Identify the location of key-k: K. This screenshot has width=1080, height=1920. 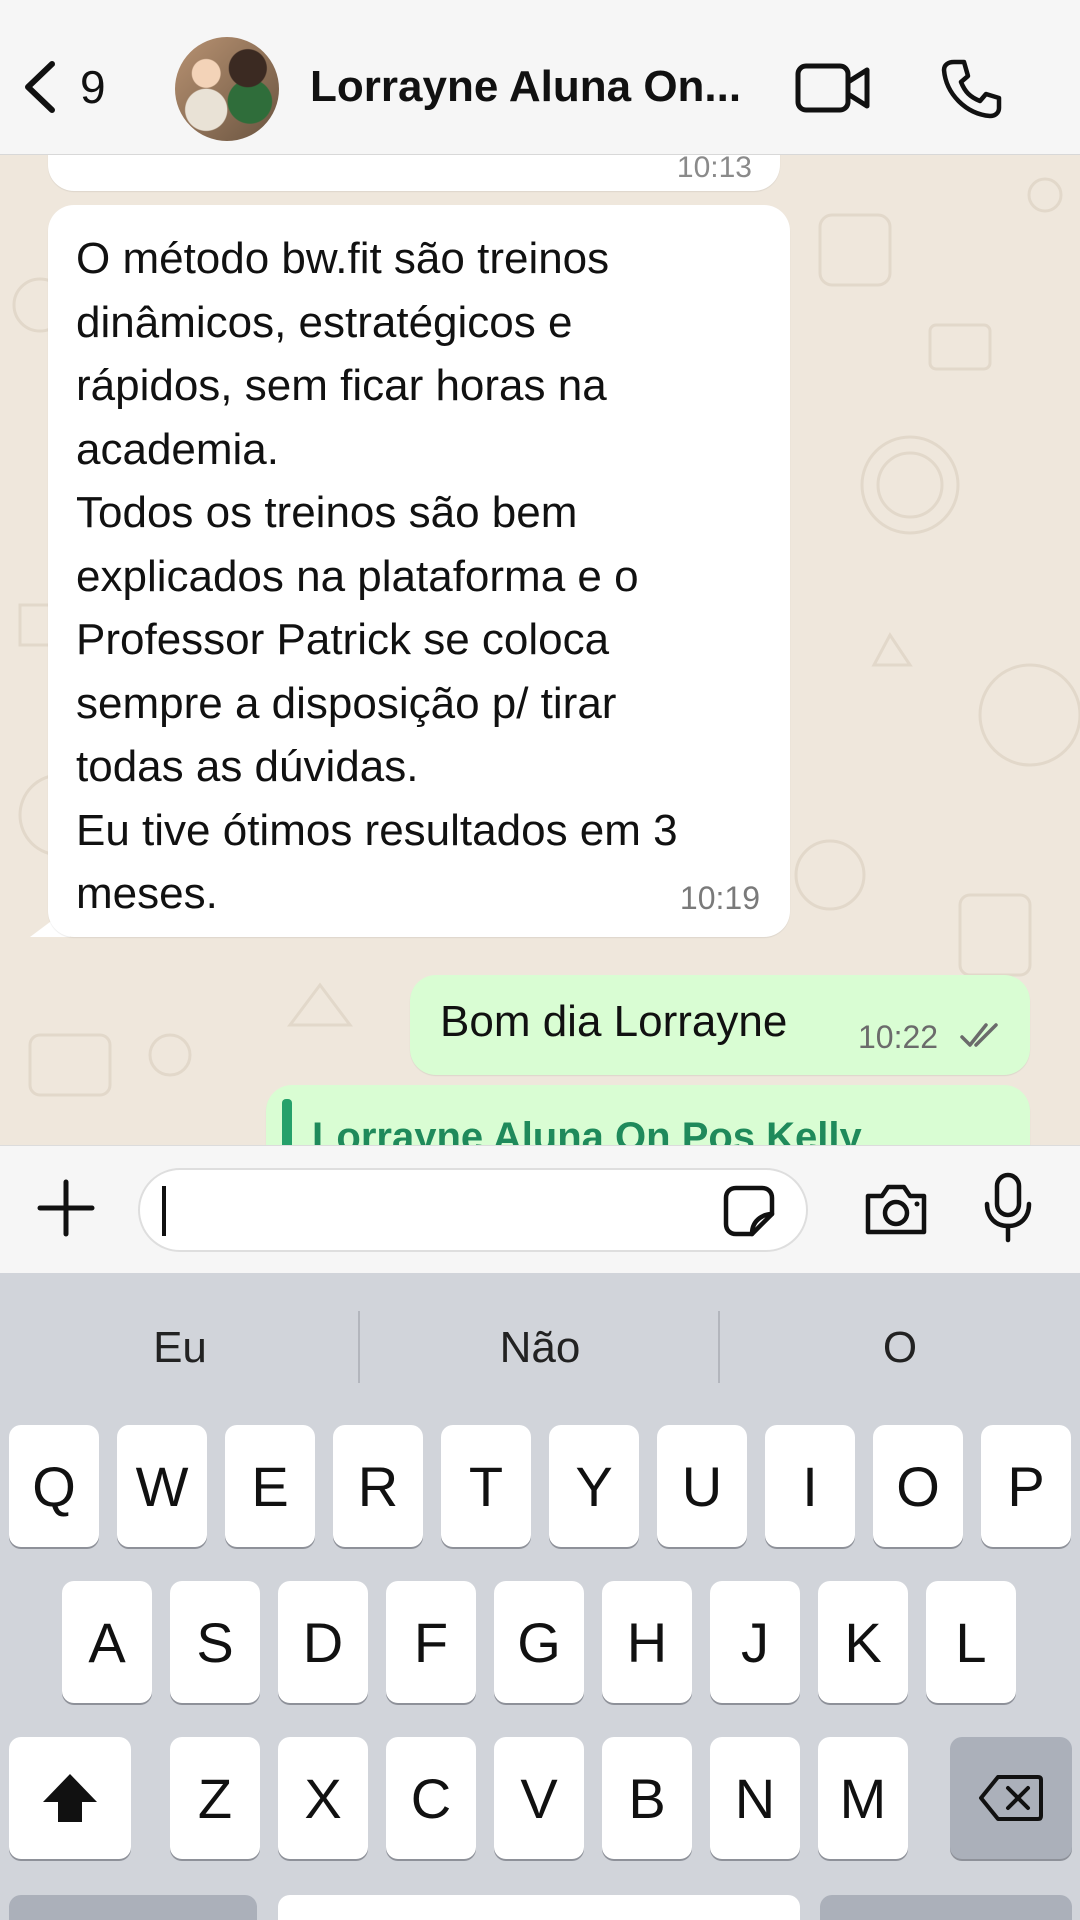
(863, 1642).